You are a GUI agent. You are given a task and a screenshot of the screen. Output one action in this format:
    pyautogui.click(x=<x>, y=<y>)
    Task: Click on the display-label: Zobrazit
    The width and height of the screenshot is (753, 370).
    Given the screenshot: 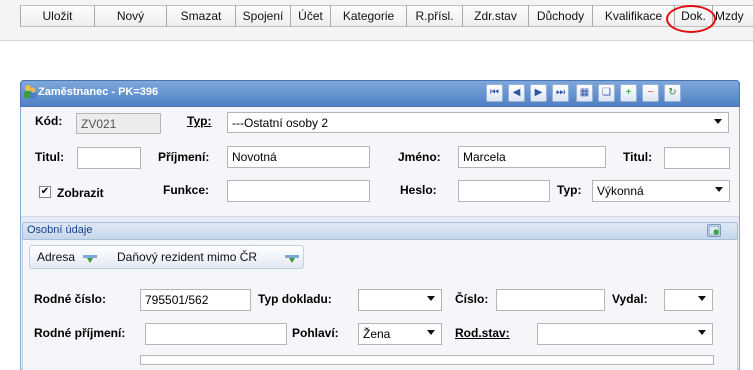 What is the action you would take?
    pyautogui.click(x=80, y=193)
    